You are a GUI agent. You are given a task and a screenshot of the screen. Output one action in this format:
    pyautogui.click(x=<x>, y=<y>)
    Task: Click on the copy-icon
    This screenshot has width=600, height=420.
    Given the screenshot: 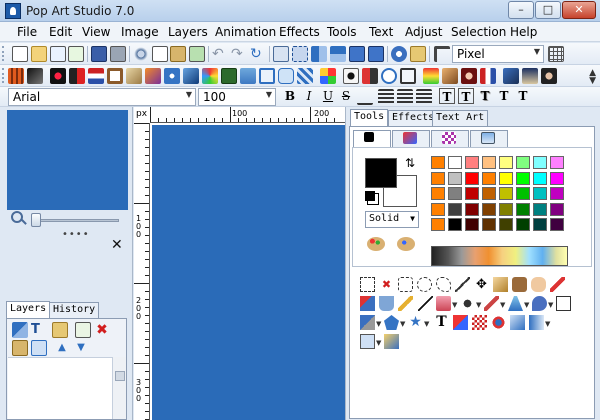 What is the action you would take?
    pyautogui.click(x=160, y=54)
    